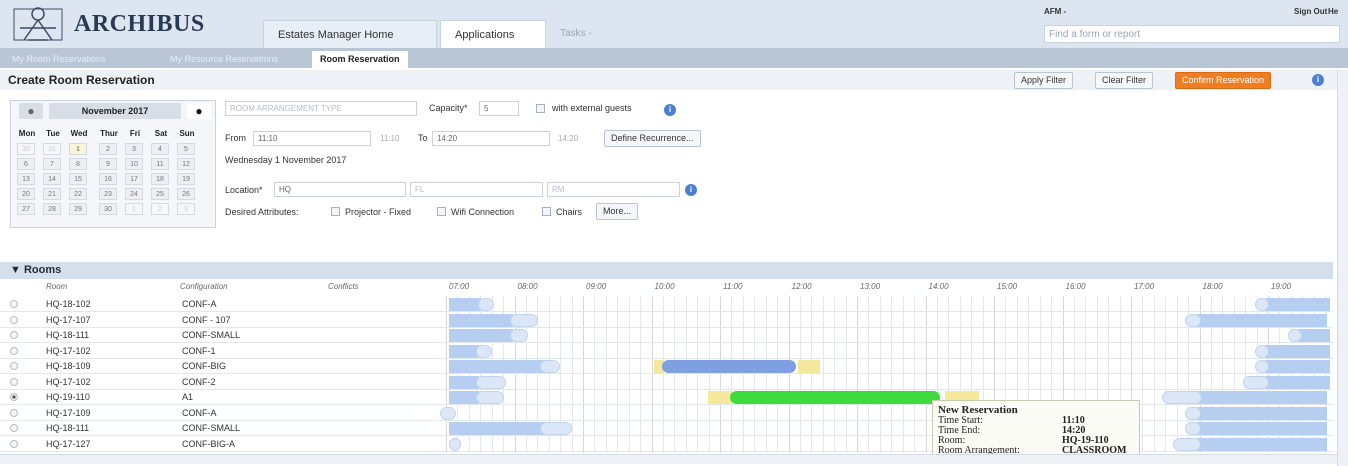 The height and width of the screenshot is (466, 1348). What do you see at coordinates (199, 111) in the screenshot?
I see `next-month-button: ●` at bounding box center [199, 111].